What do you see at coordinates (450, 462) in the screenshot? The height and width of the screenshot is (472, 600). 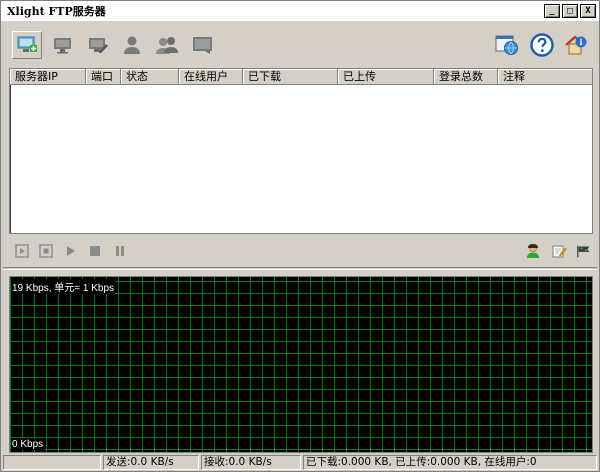 I see `transfer-summary: 已下载:0.000 KB, 已上传:0.000 KB, 在线用户:0` at bounding box center [450, 462].